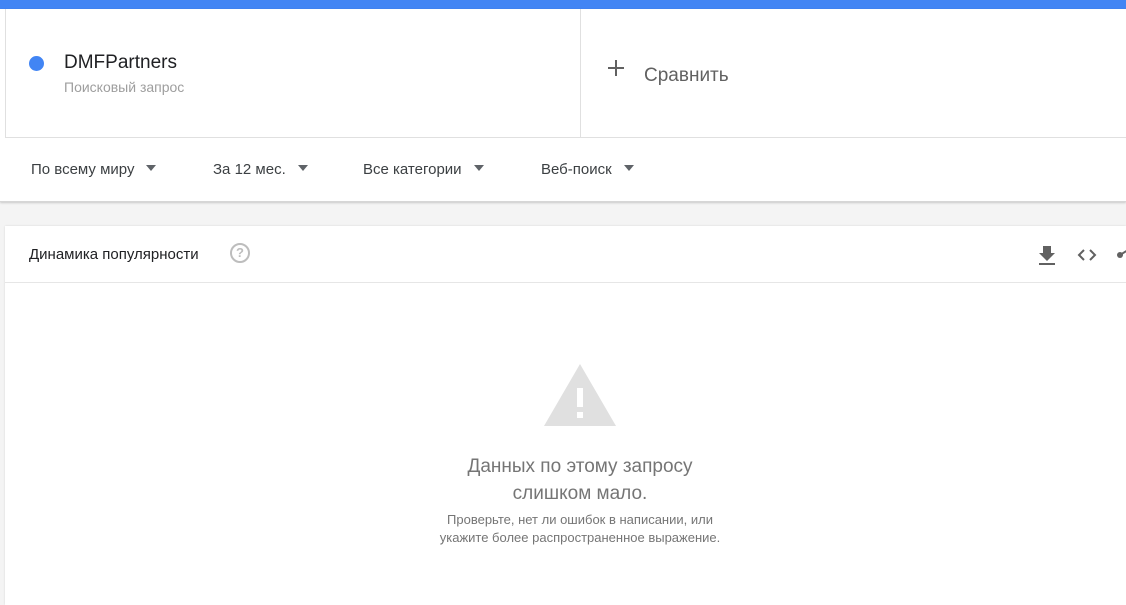 The width and height of the screenshot is (1126, 605). What do you see at coordinates (580, 466) in the screenshot?
I see `empty-state-title-line: Данных по этому запросу` at bounding box center [580, 466].